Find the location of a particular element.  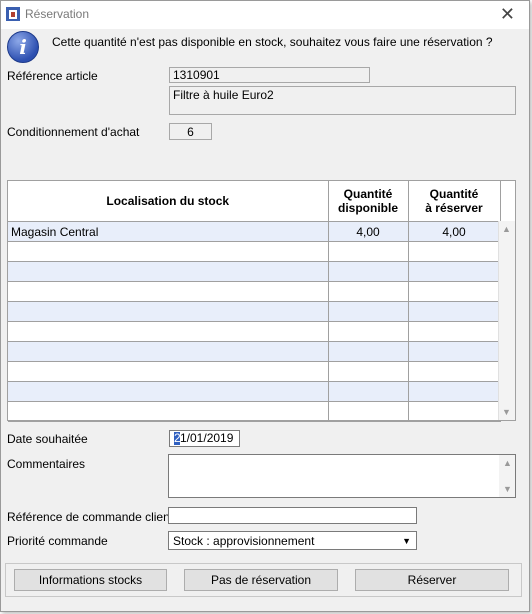

table-row: Magasin Central 4,00 4,00 is located at coordinates (254, 231).